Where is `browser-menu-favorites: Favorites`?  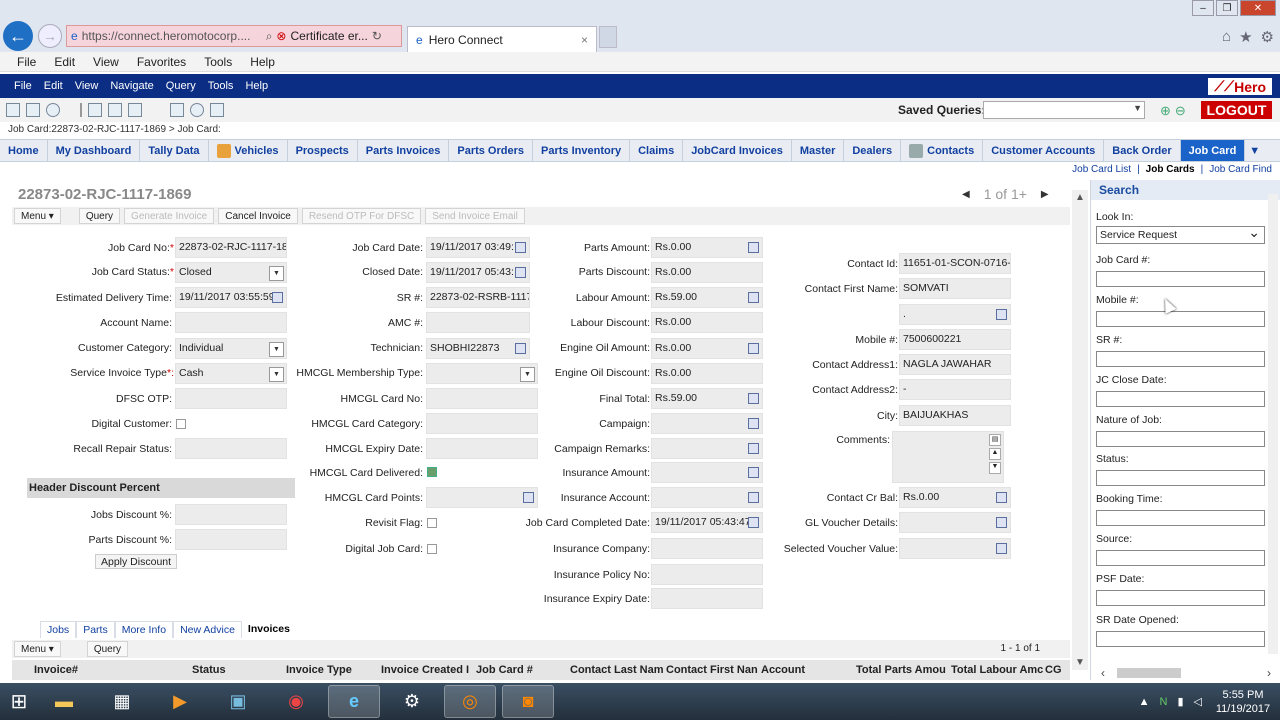
browser-menu-favorites: Favorites is located at coordinates (161, 62).